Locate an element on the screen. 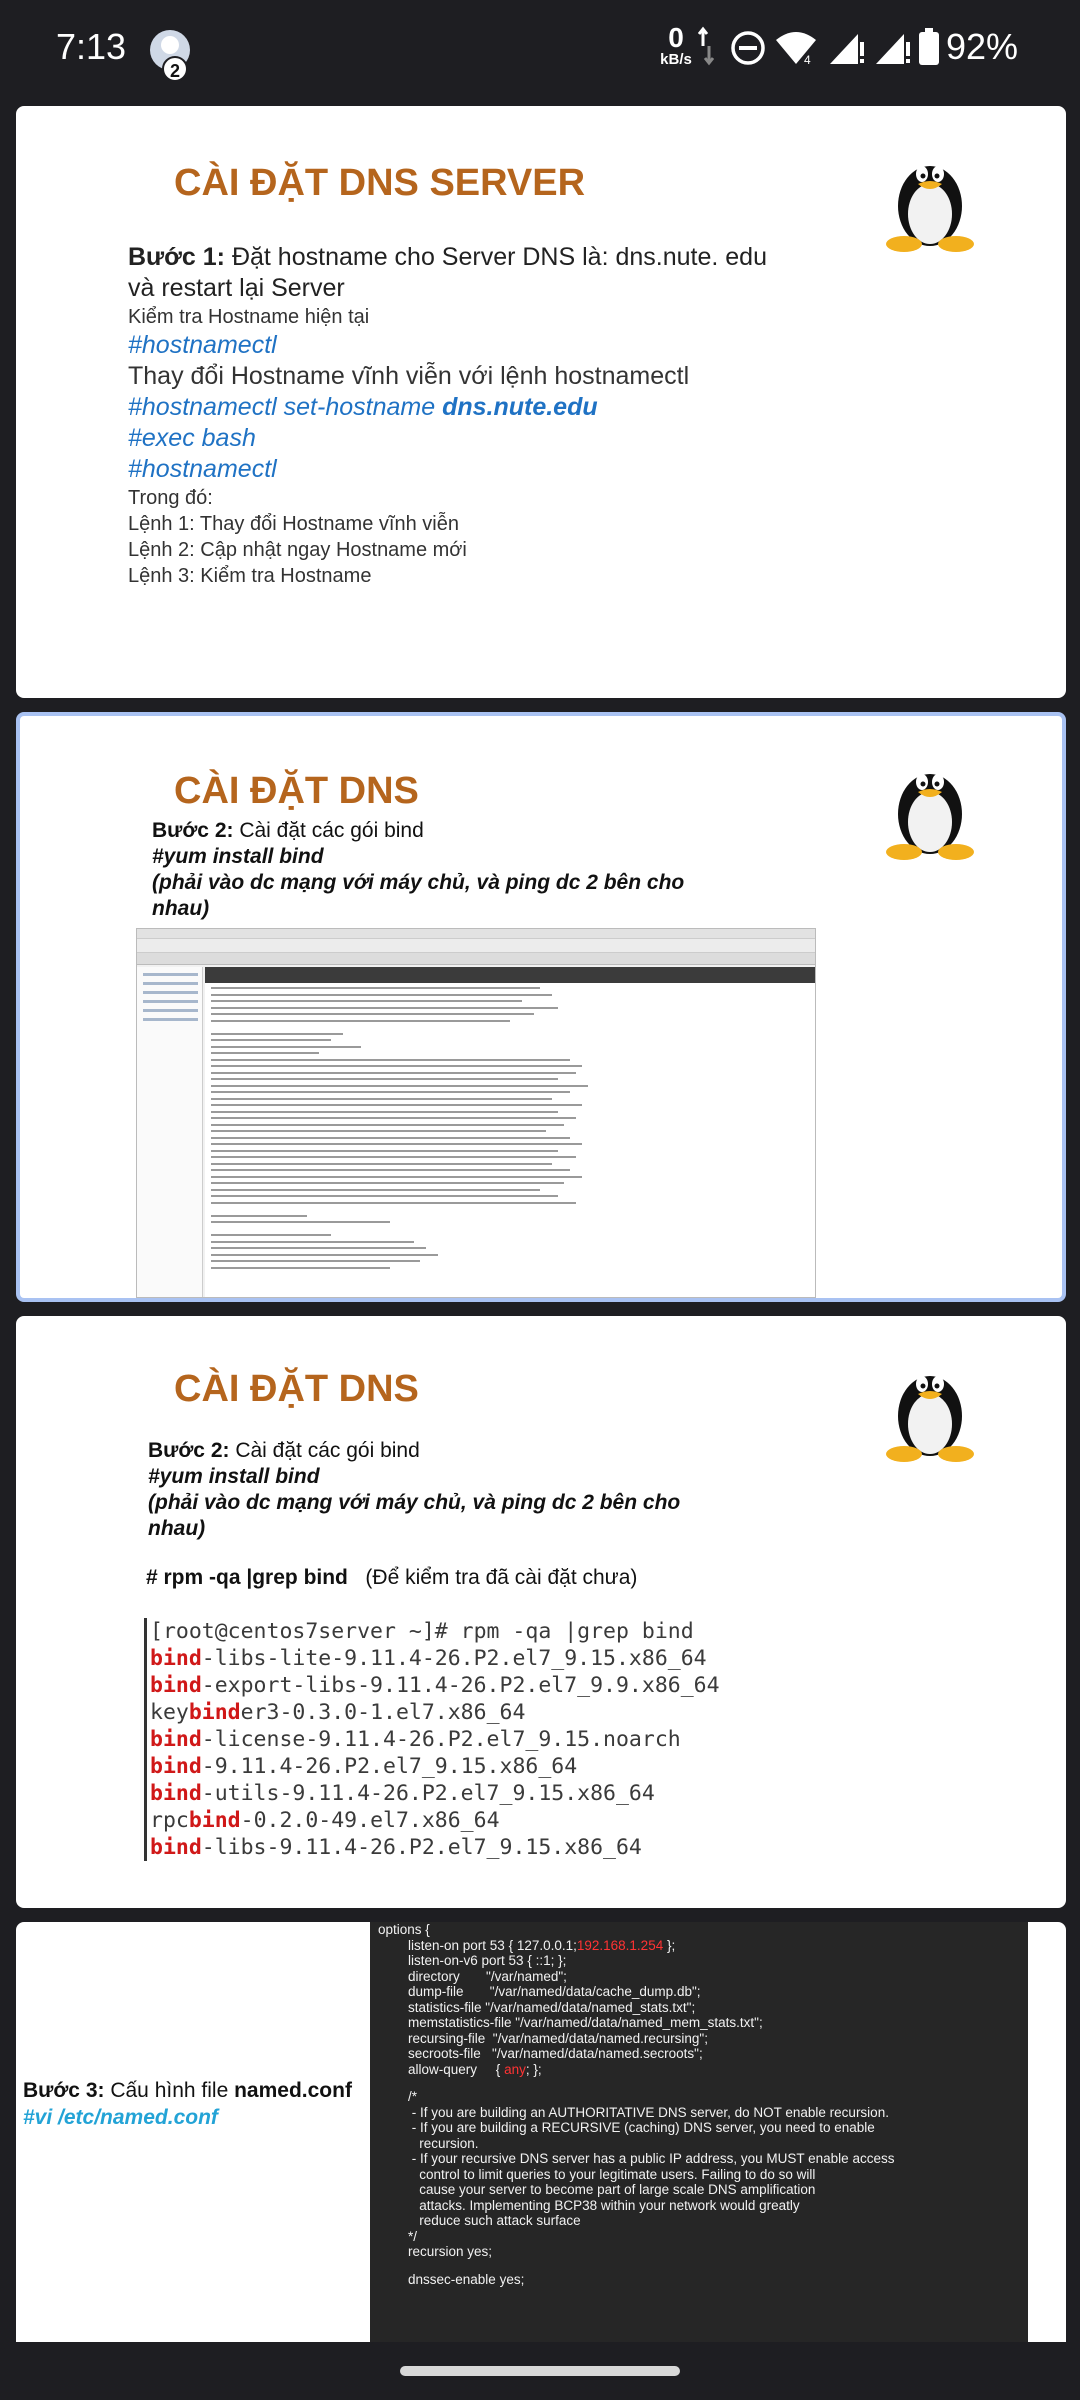 The image size is (1080, 2400). step-2-text: Bước 2: Cài đặt các gói bind is located at coordinates (422, 831).